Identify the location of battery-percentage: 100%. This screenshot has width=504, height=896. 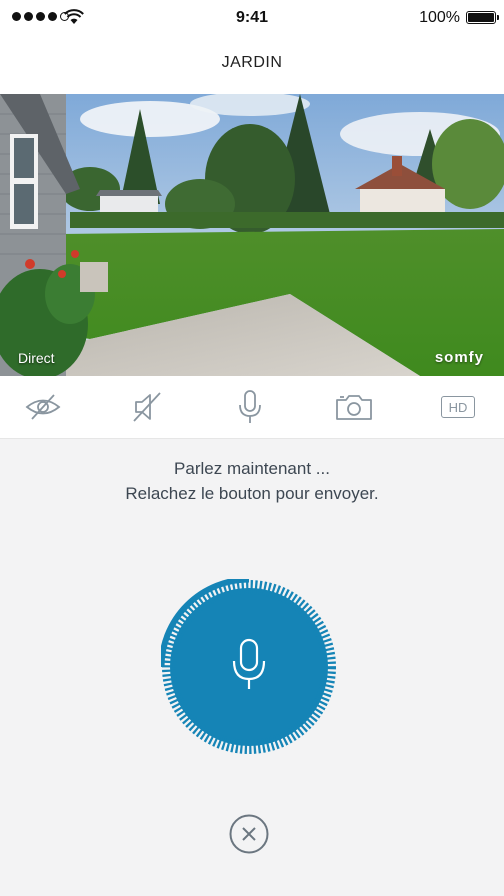
(439, 17).